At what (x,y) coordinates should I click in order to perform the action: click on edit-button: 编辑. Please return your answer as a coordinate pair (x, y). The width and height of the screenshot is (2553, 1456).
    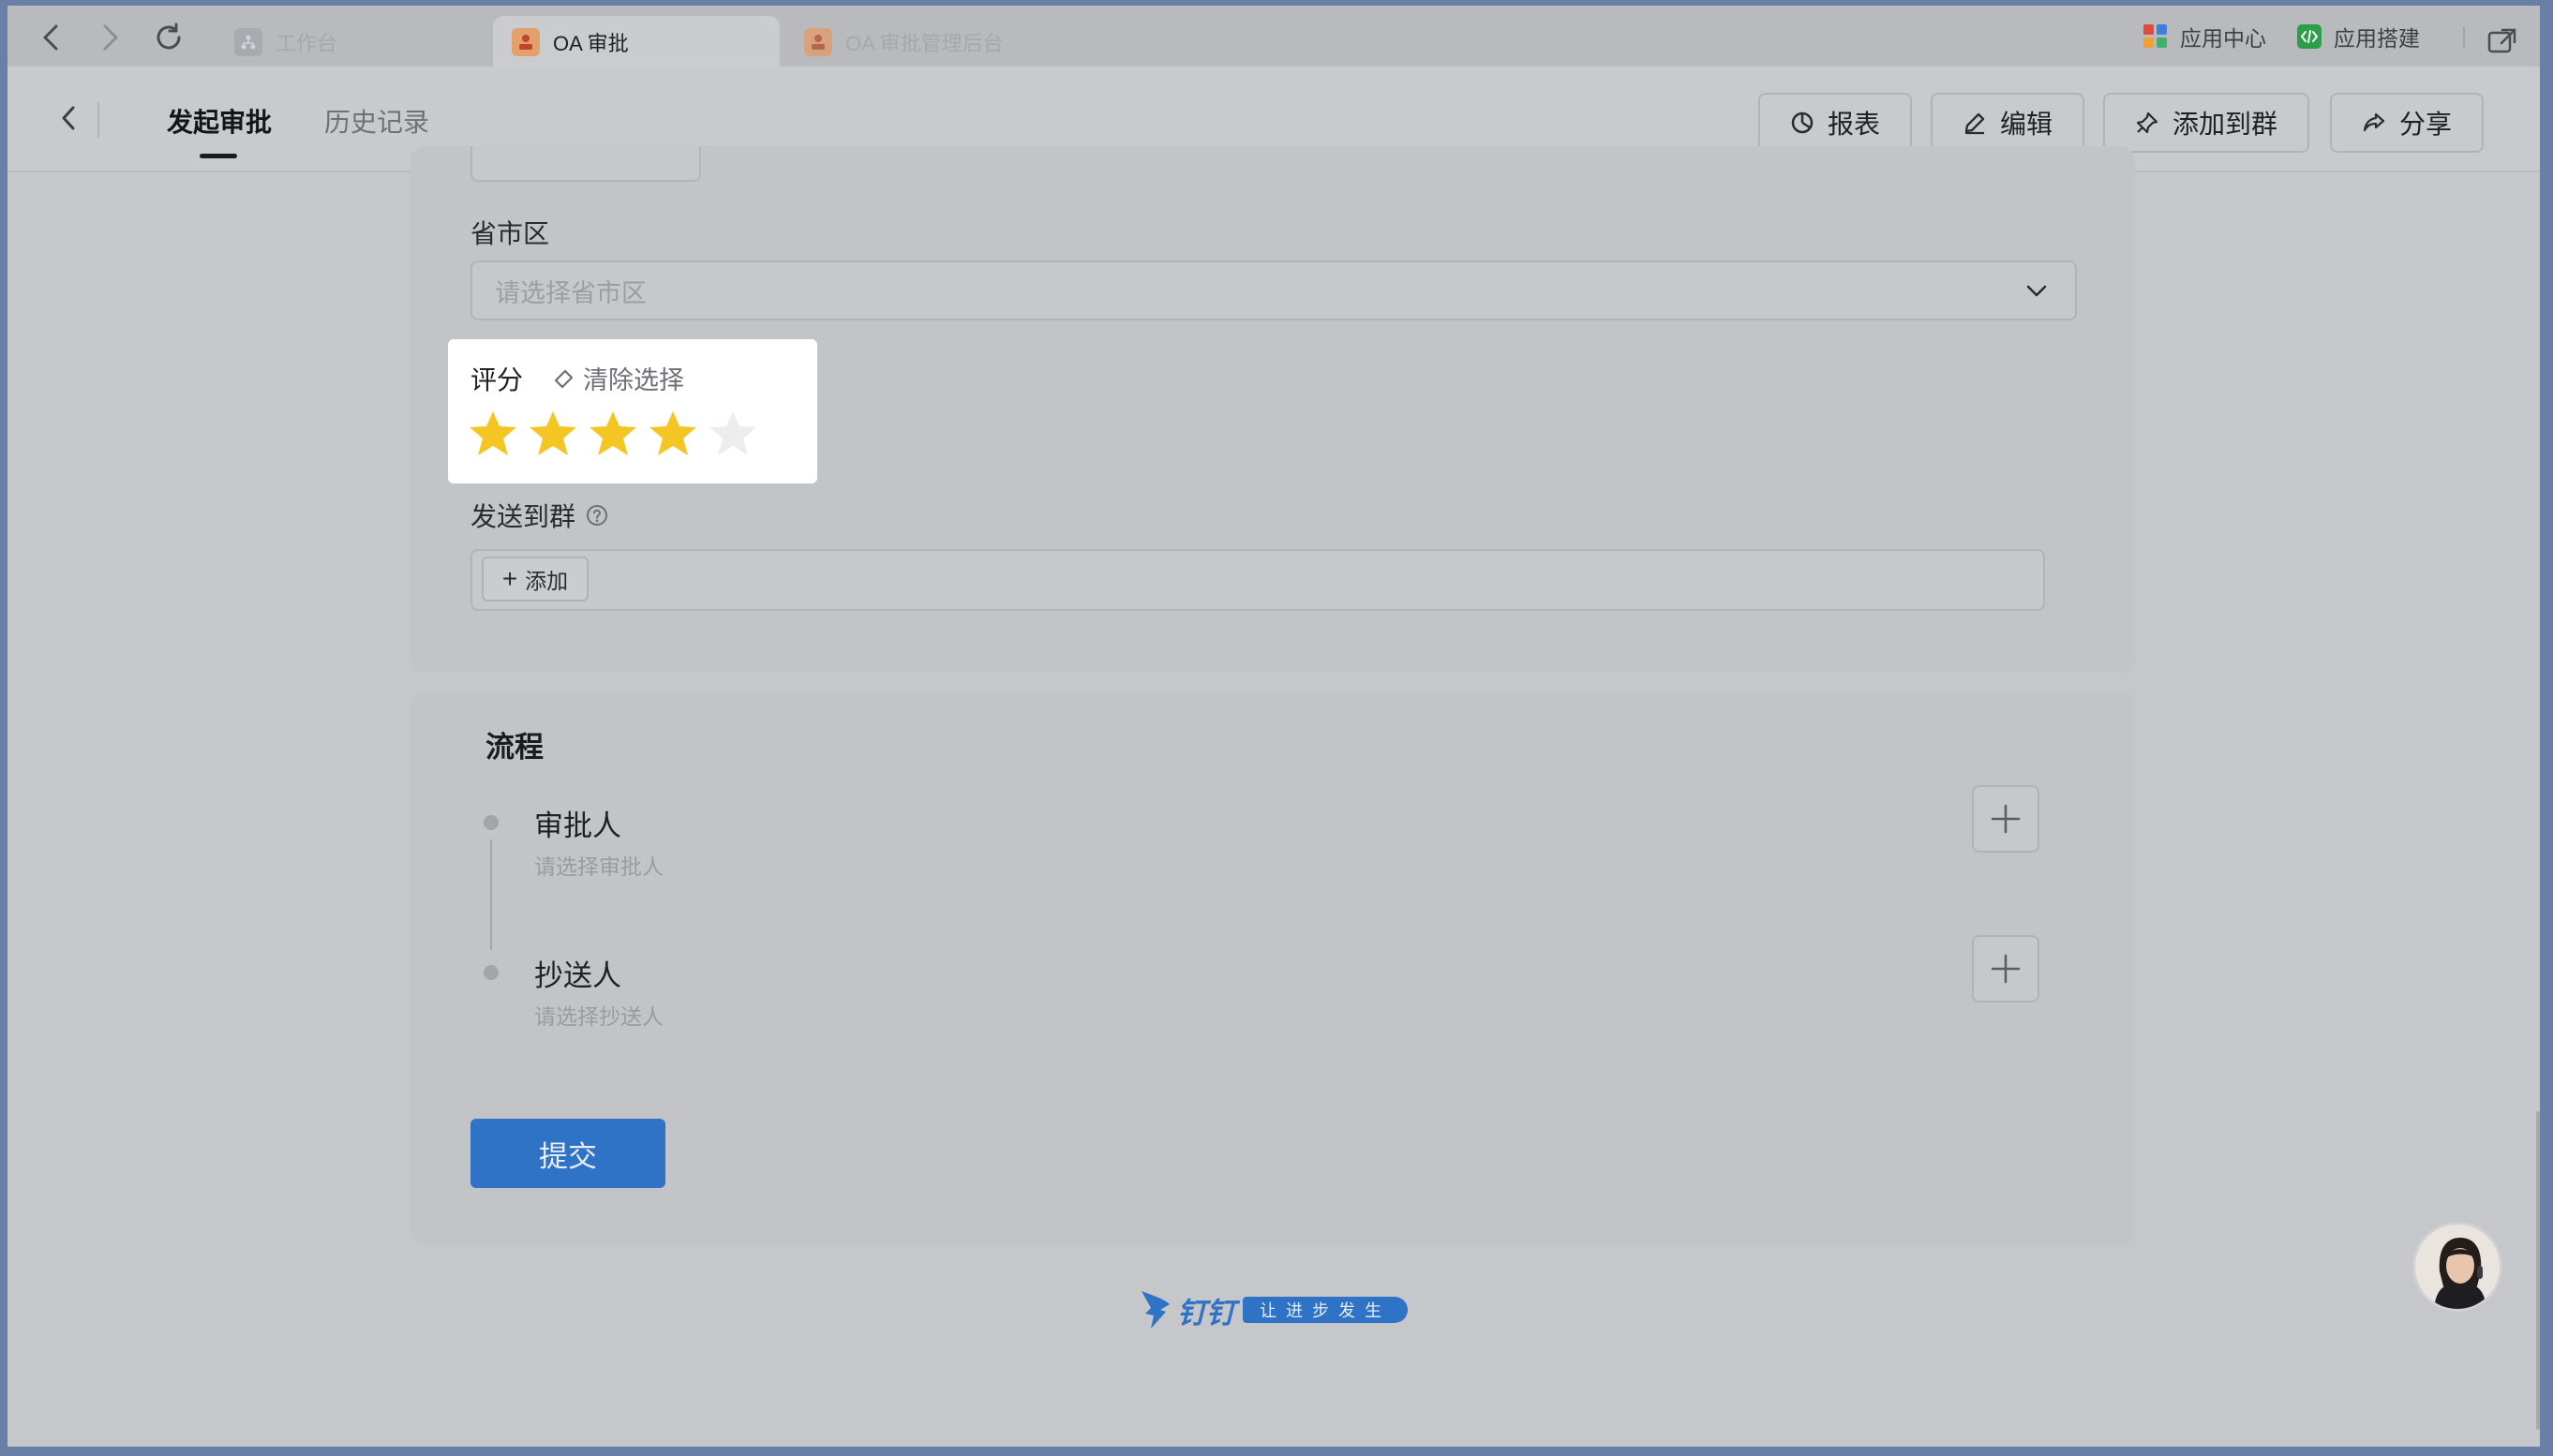
    Looking at the image, I should click on (2007, 123).